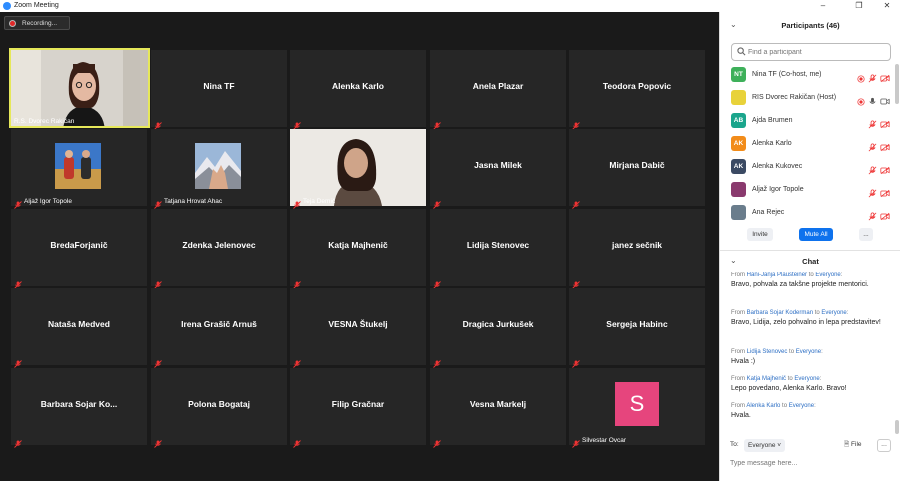 This screenshot has height=481, width=900. What do you see at coordinates (763, 406) in the screenshot?
I see `message-sender: Alenka Karlo` at bounding box center [763, 406].